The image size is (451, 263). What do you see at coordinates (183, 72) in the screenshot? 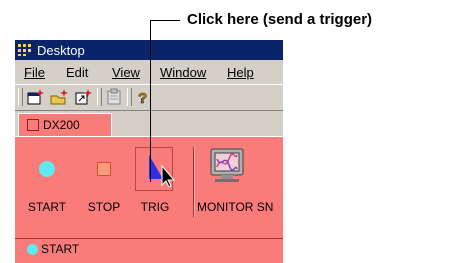
I see `menu-window: Window` at bounding box center [183, 72].